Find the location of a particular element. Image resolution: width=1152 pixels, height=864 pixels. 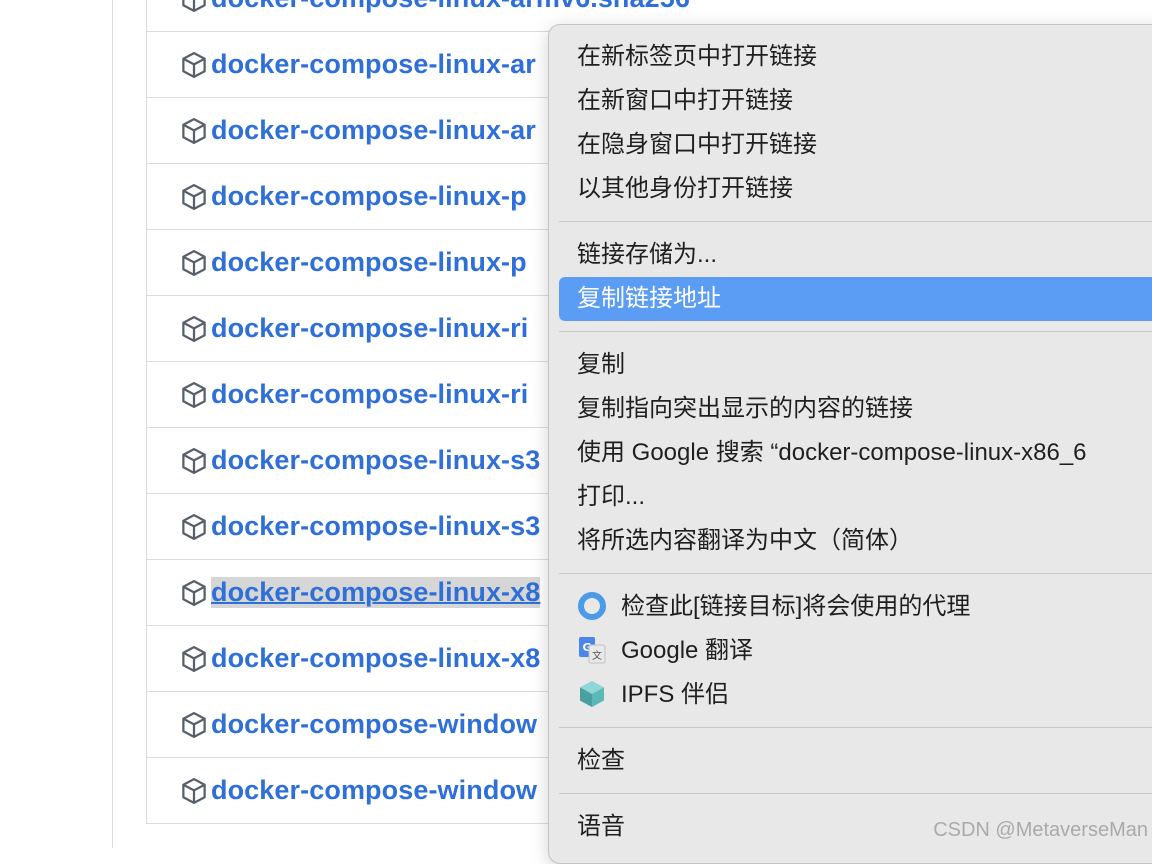

svg-text: 文 is located at coordinates (597, 655).